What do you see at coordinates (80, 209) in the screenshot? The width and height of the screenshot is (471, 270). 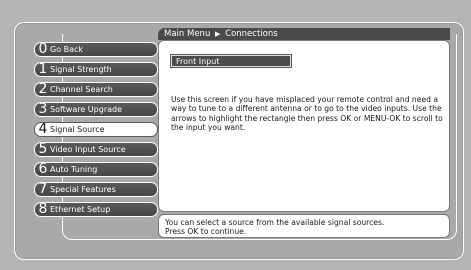 I see `menu-item-label: Ethernet Setup` at bounding box center [80, 209].